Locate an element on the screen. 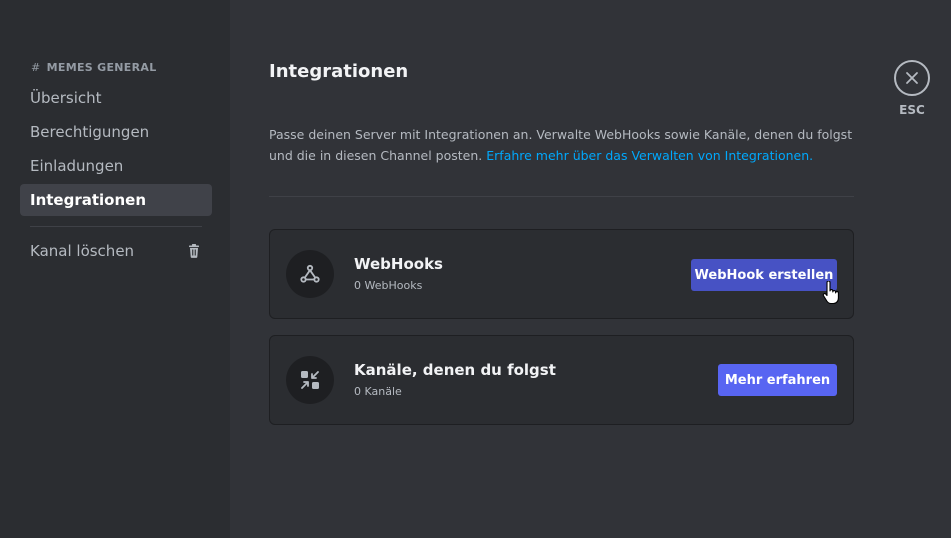 Image resolution: width=951 pixels, height=538 pixels. followed-channels-count: 0 Kanäle is located at coordinates (378, 391).